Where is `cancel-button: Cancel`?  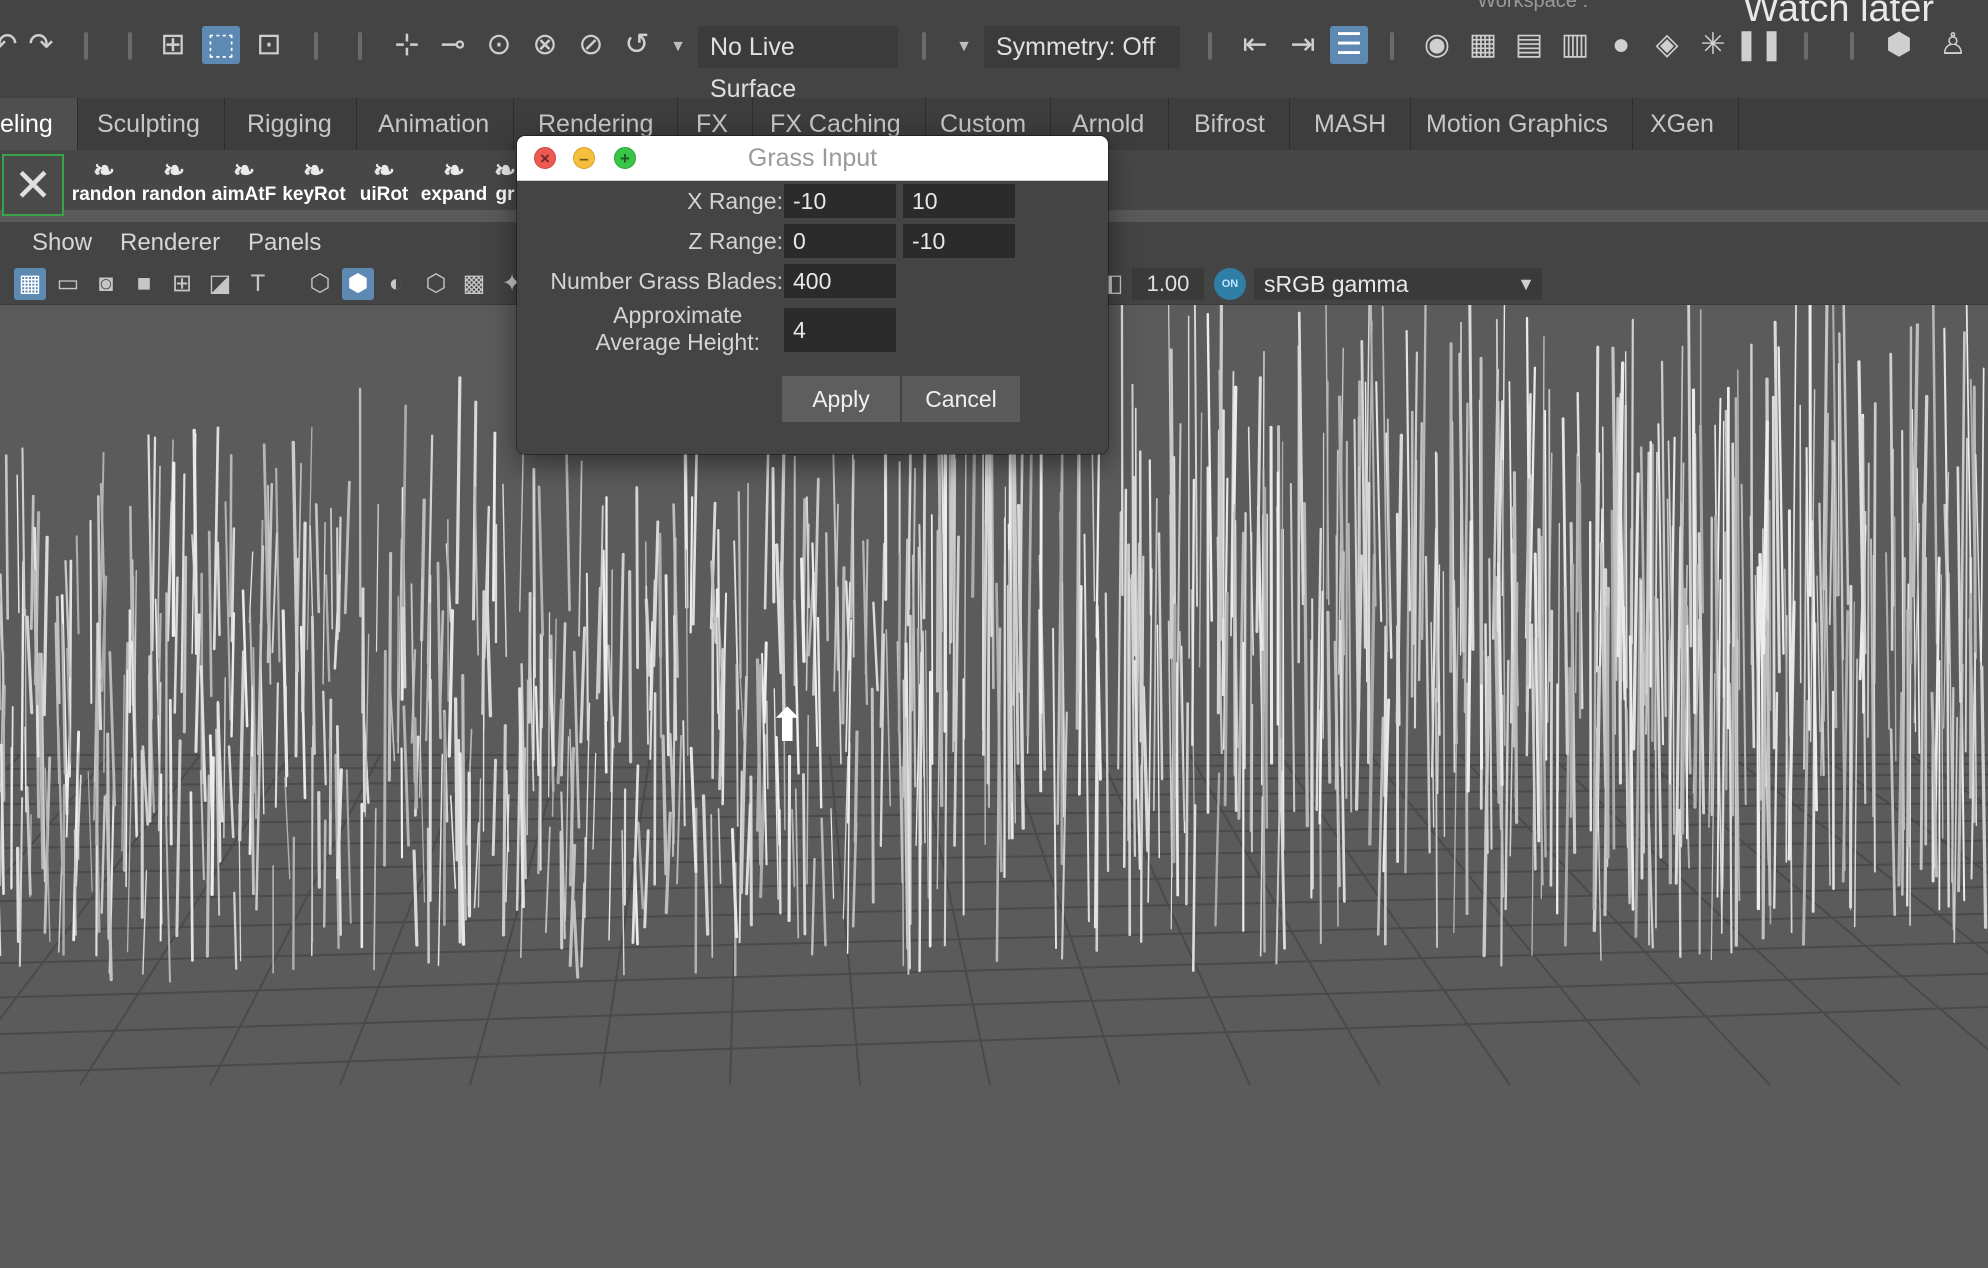
cancel-button: Cancel is located at coordinates (961, 399).